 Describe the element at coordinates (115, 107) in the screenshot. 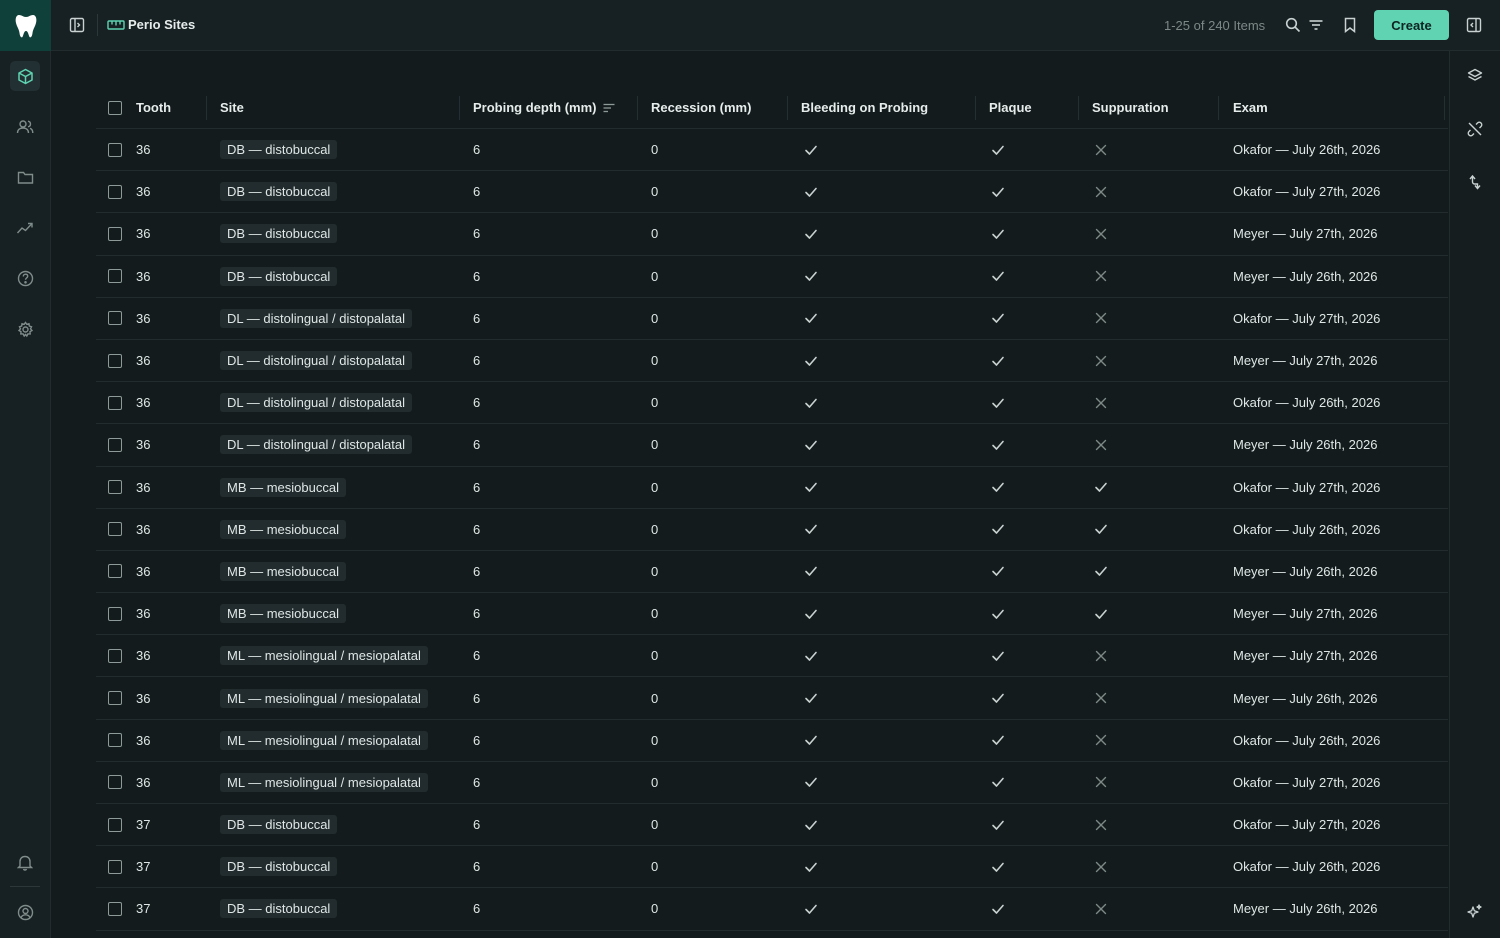

I see `select-all-checkbox` at that location.